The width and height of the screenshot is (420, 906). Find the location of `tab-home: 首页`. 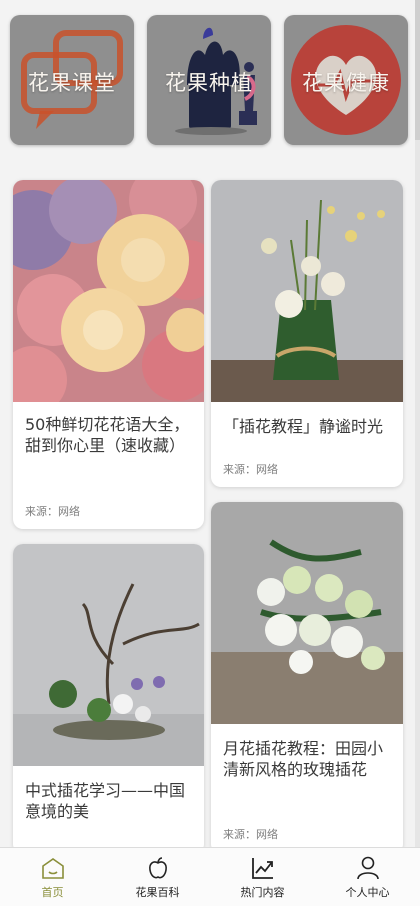

tab-home: 首页 is located at coordinates (52, 877).